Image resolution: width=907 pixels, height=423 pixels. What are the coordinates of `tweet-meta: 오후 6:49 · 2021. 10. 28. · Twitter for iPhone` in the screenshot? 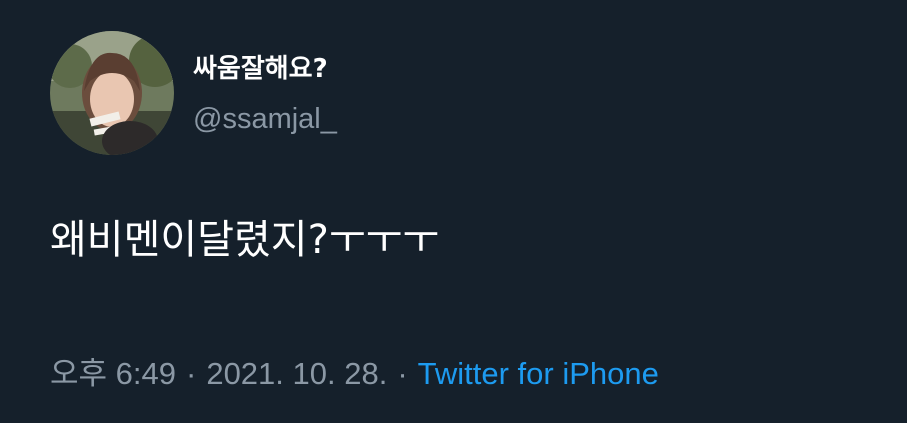 It's located at (354, 374).